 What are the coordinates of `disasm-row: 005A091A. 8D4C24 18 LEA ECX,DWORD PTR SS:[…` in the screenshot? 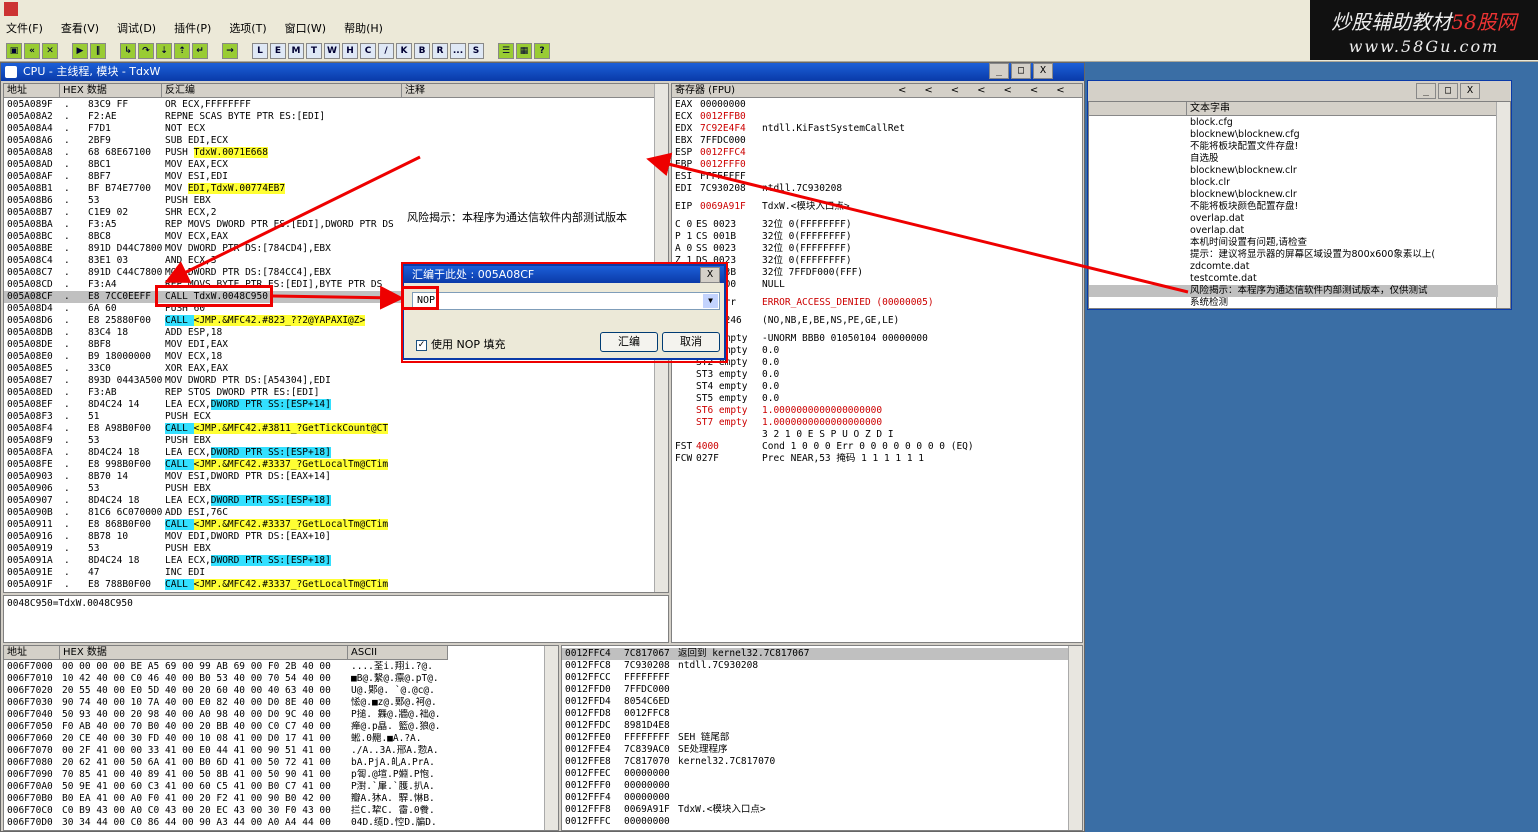 It's located at (330, 561).